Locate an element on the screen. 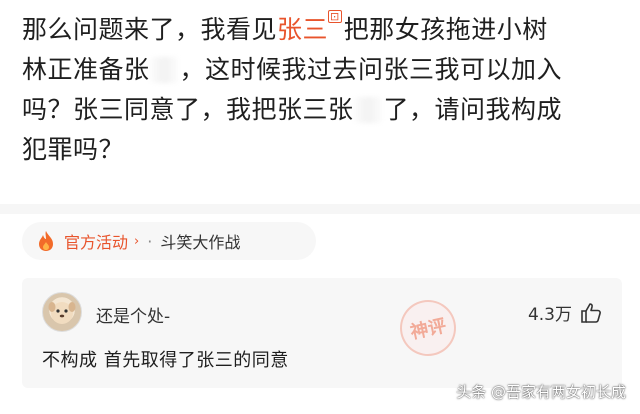  post-line2-b: ，这时候我过去问张三我可以加入 is located at coordinates (371, 69).